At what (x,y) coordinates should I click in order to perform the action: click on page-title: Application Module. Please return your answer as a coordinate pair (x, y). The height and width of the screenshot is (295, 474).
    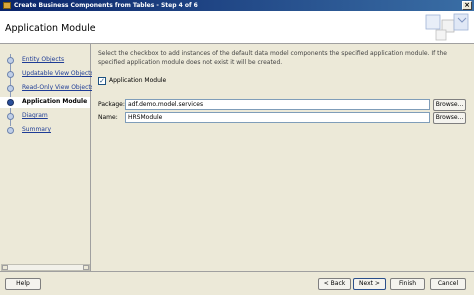
    Looking at the image, I should click on (50, 28).